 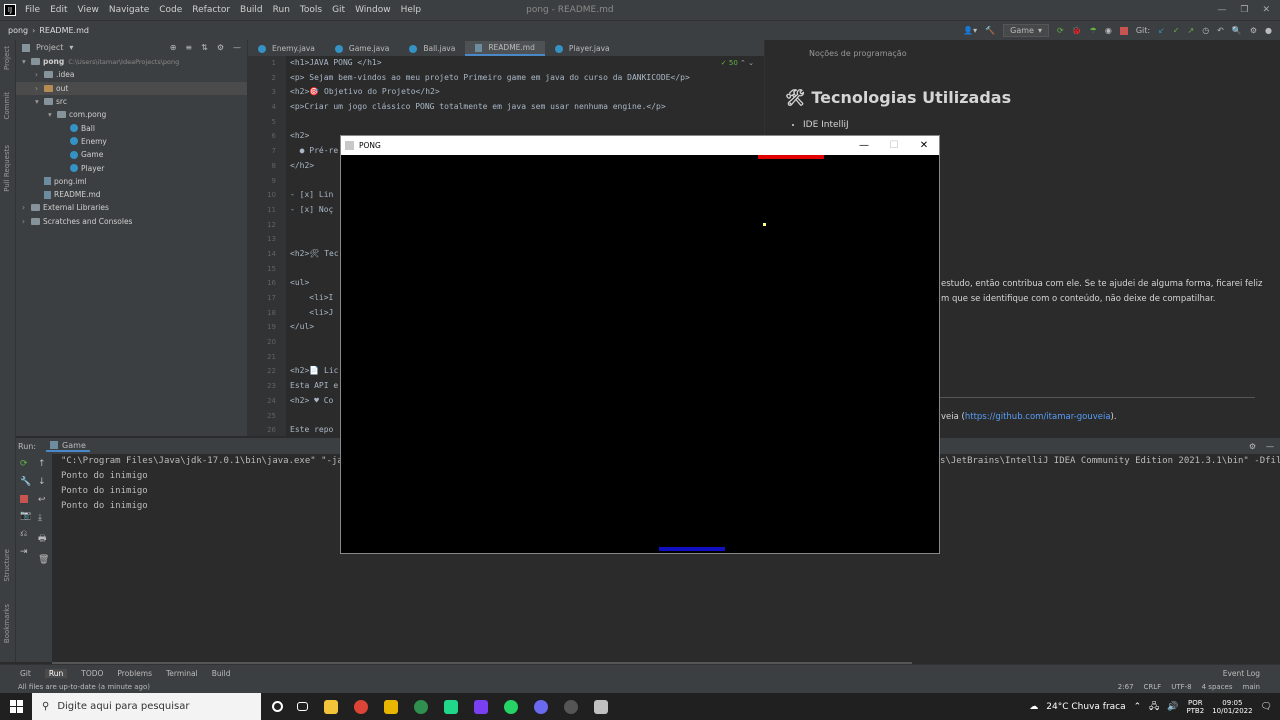 I want to click on app-yellow-icon, so click(x=391, y=706).